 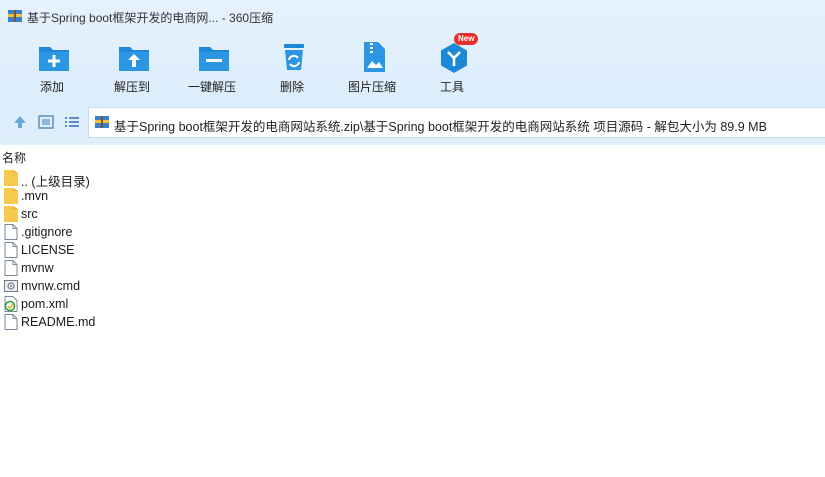 I want to click on name-column-header: 名称, so click(x=14, y=157).